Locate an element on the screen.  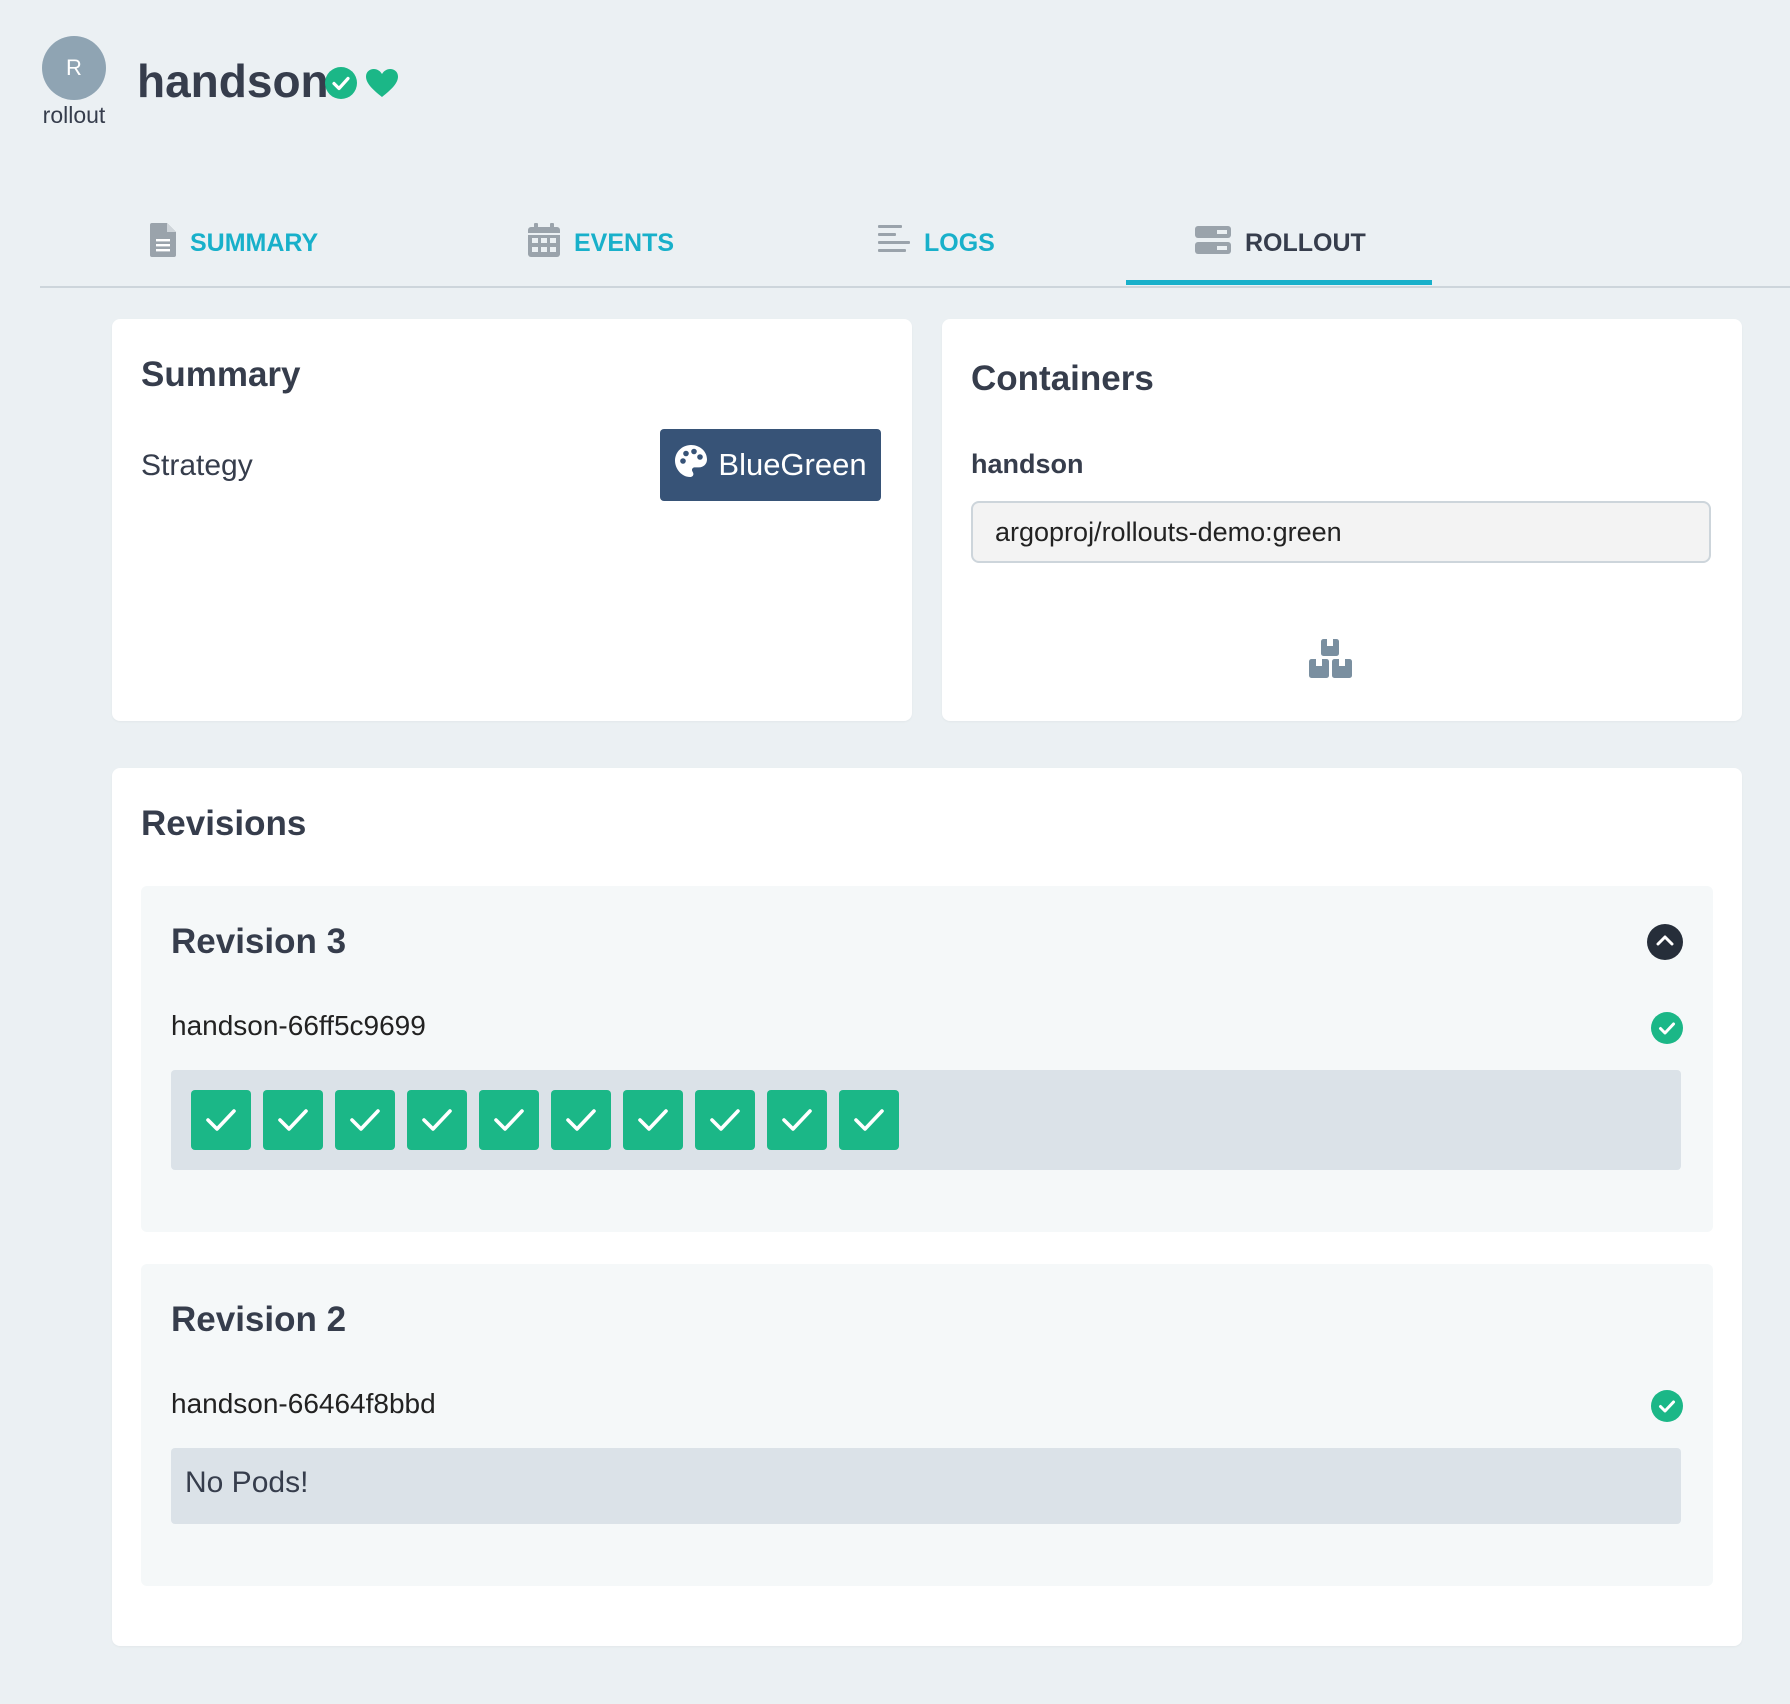
page-header: R rollout handson is located at coordinates (895, 80).